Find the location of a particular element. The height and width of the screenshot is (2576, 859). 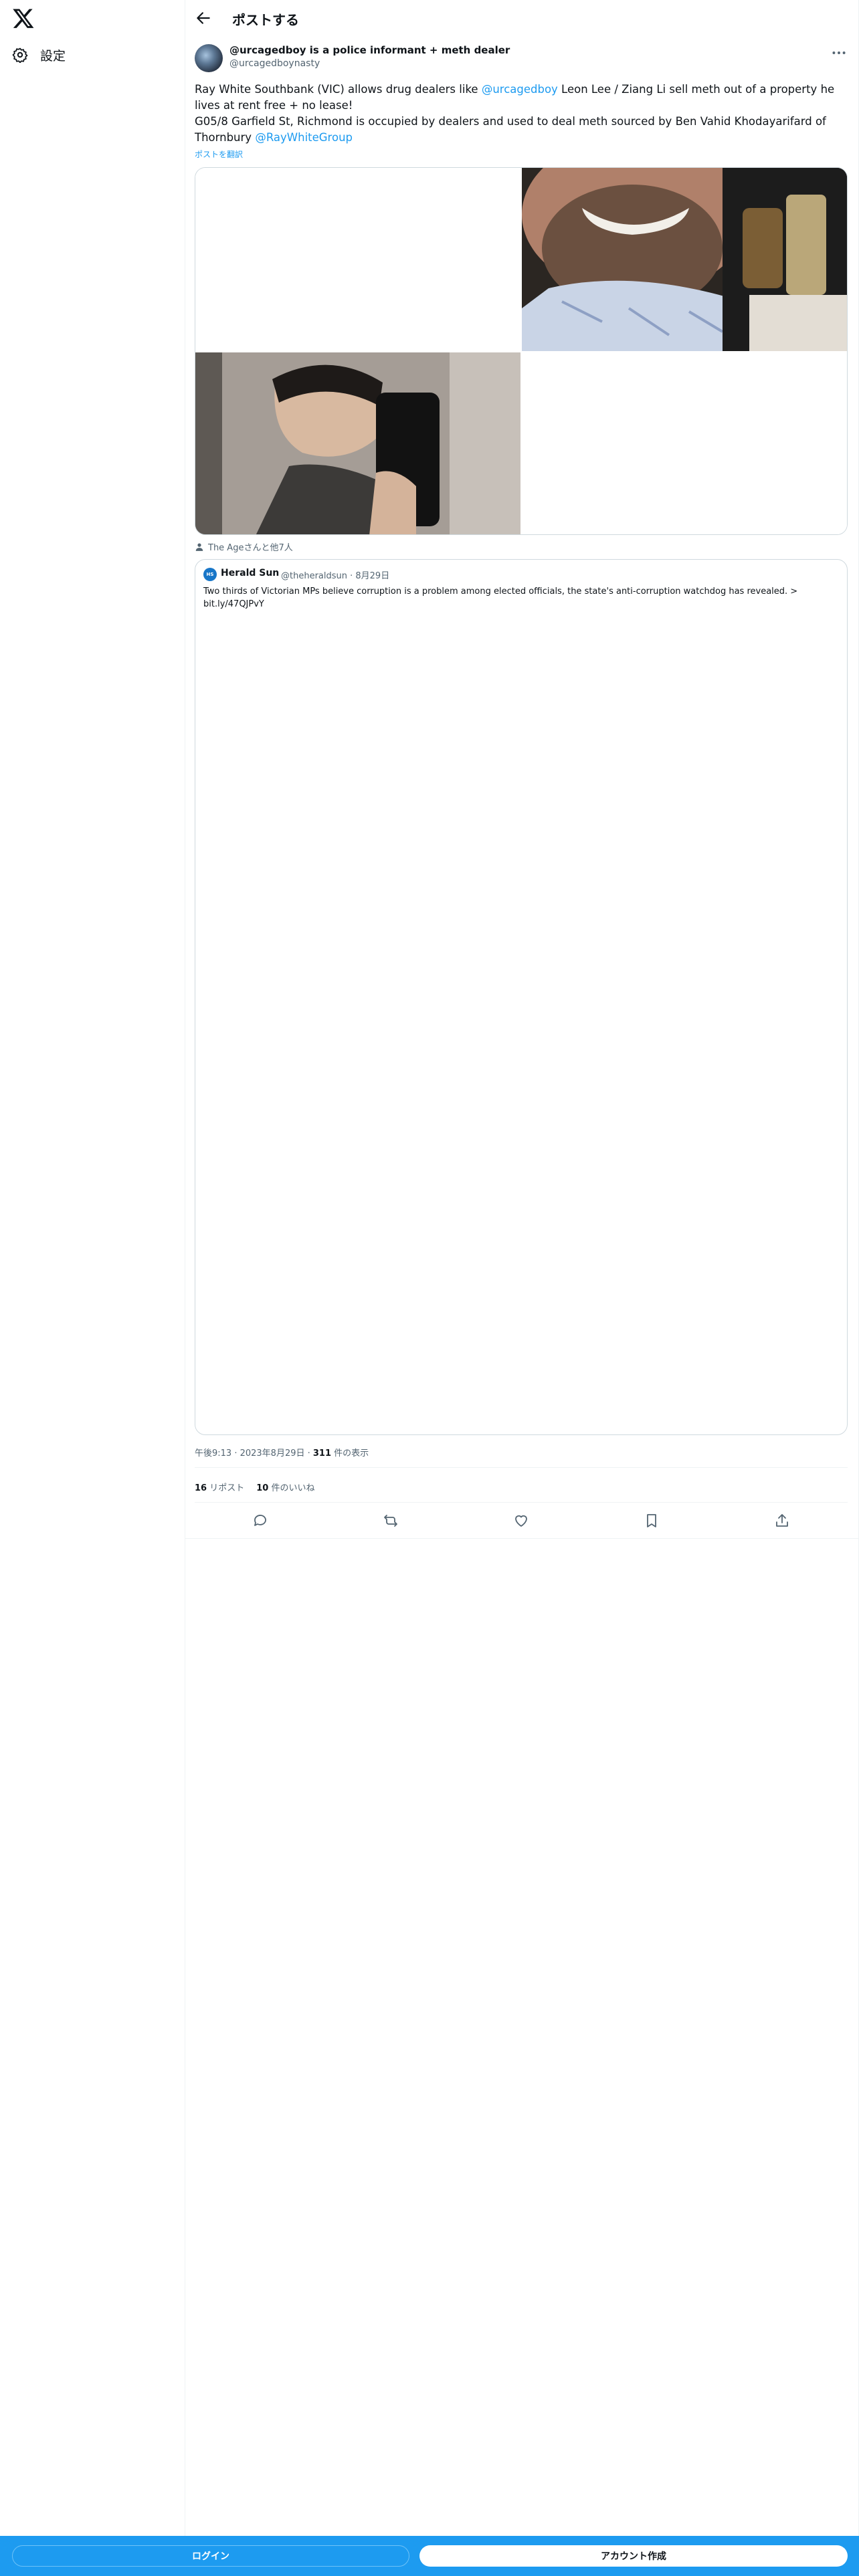

tagged-users-label: The Ageさんと他7人 is located at coordinates (250, 548).